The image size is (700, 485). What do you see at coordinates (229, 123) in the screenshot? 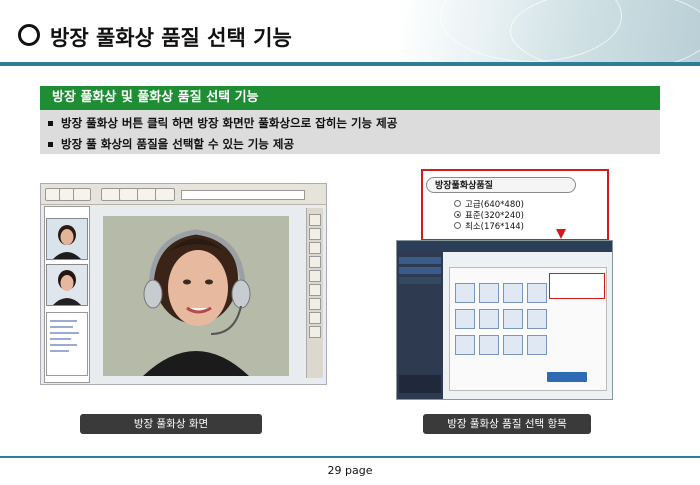
I see `bullet-text: 방장 풀화상 버튼 클릭 하면 방장 화면만 풀화상으로 잡히는 기능 제공` at bounding box center [229, 123].